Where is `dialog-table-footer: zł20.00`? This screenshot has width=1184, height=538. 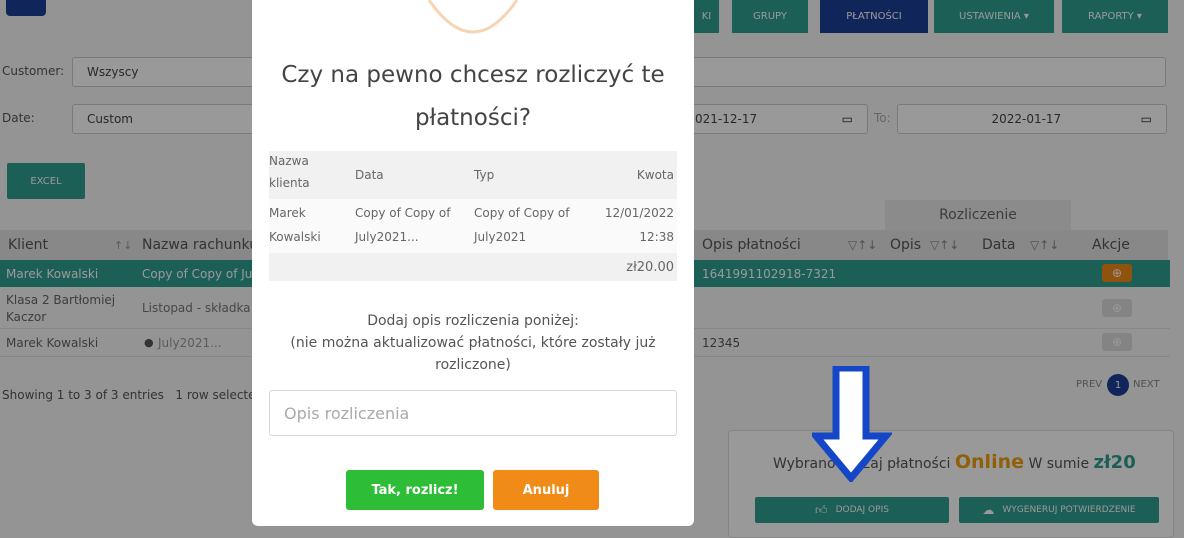 dialog-table-footer: zł20.00 is located at coordinates (473, 267).